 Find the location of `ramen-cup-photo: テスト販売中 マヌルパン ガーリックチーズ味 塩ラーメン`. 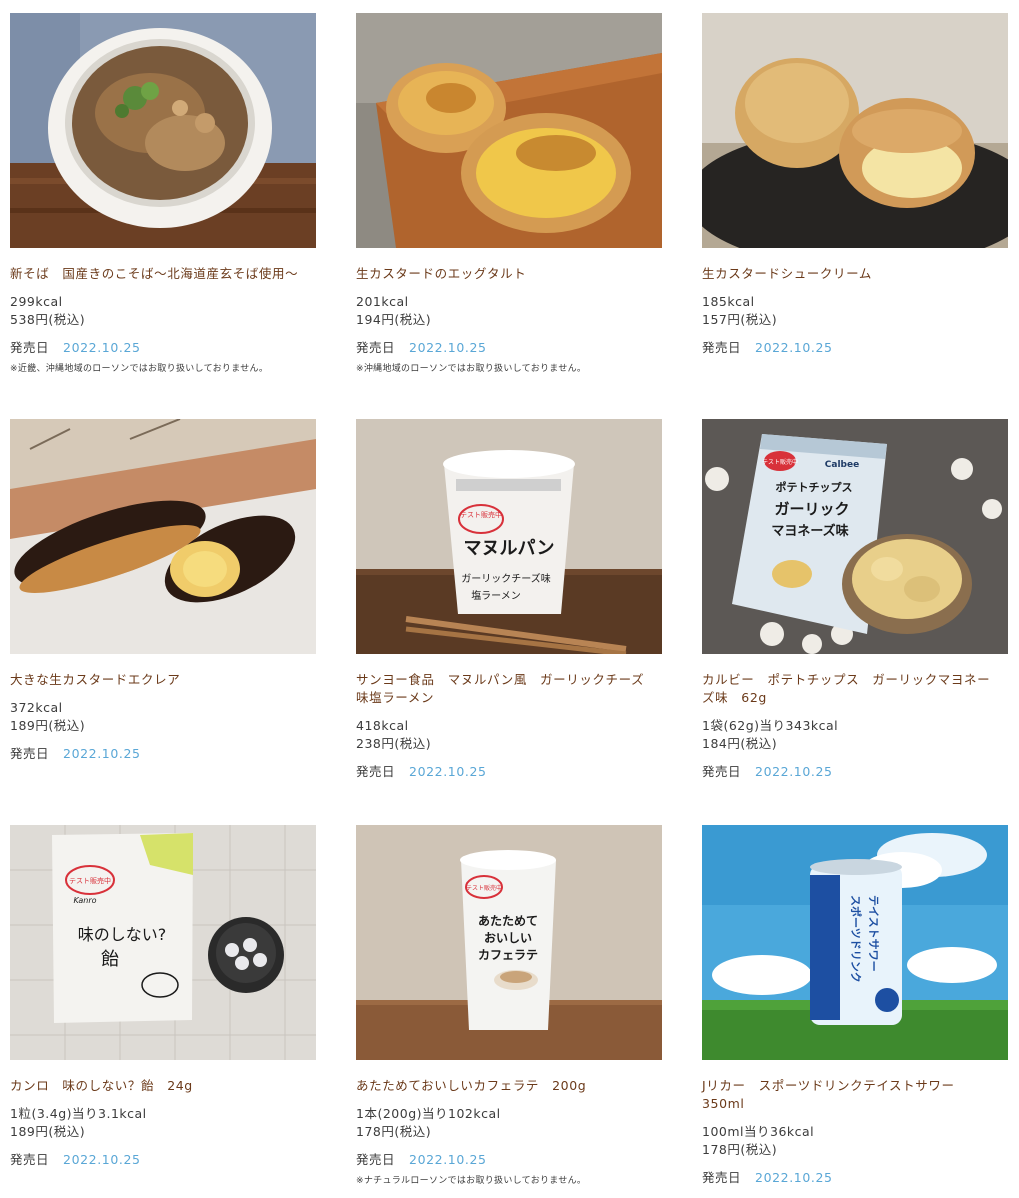

ramen-cup-photo: テスト販売中 マヌルパン ガーリックチーズ味 塩ラーメン is located at coordinates (509, 536).